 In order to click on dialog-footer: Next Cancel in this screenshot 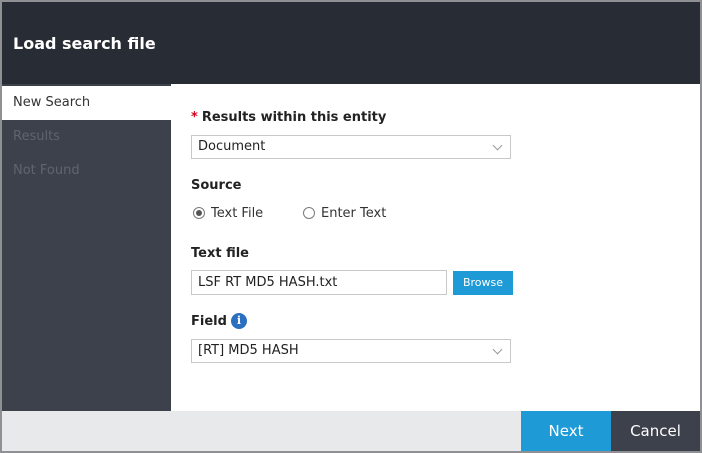, I will do `click(351, 431)`.